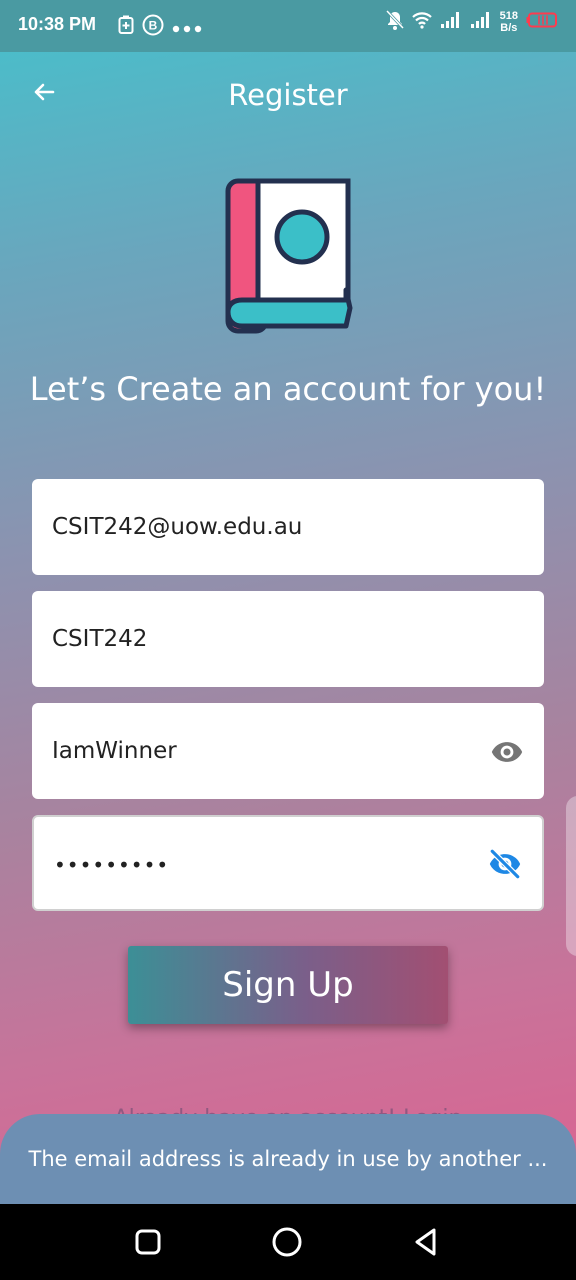 This screenshot has width=576, height=1280. Describe the element at coordinates (288, 389) in the screenshot. I see `headline: Let’s Create an account for you!` at that location.